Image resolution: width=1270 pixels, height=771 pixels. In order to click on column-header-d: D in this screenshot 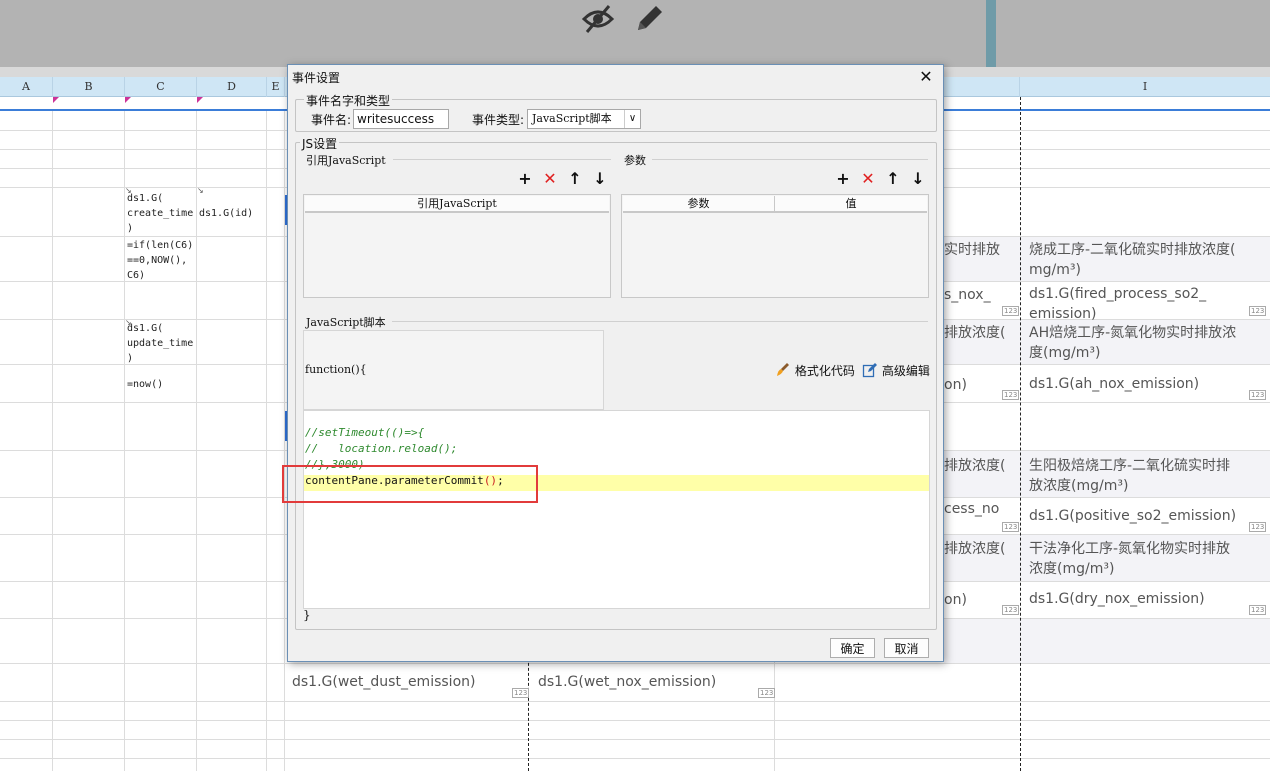, I will do `click(232, 87)`.